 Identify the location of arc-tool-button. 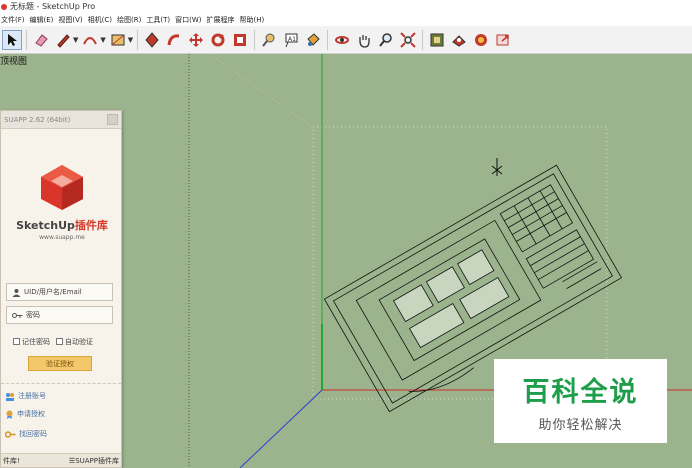
(90, 40).